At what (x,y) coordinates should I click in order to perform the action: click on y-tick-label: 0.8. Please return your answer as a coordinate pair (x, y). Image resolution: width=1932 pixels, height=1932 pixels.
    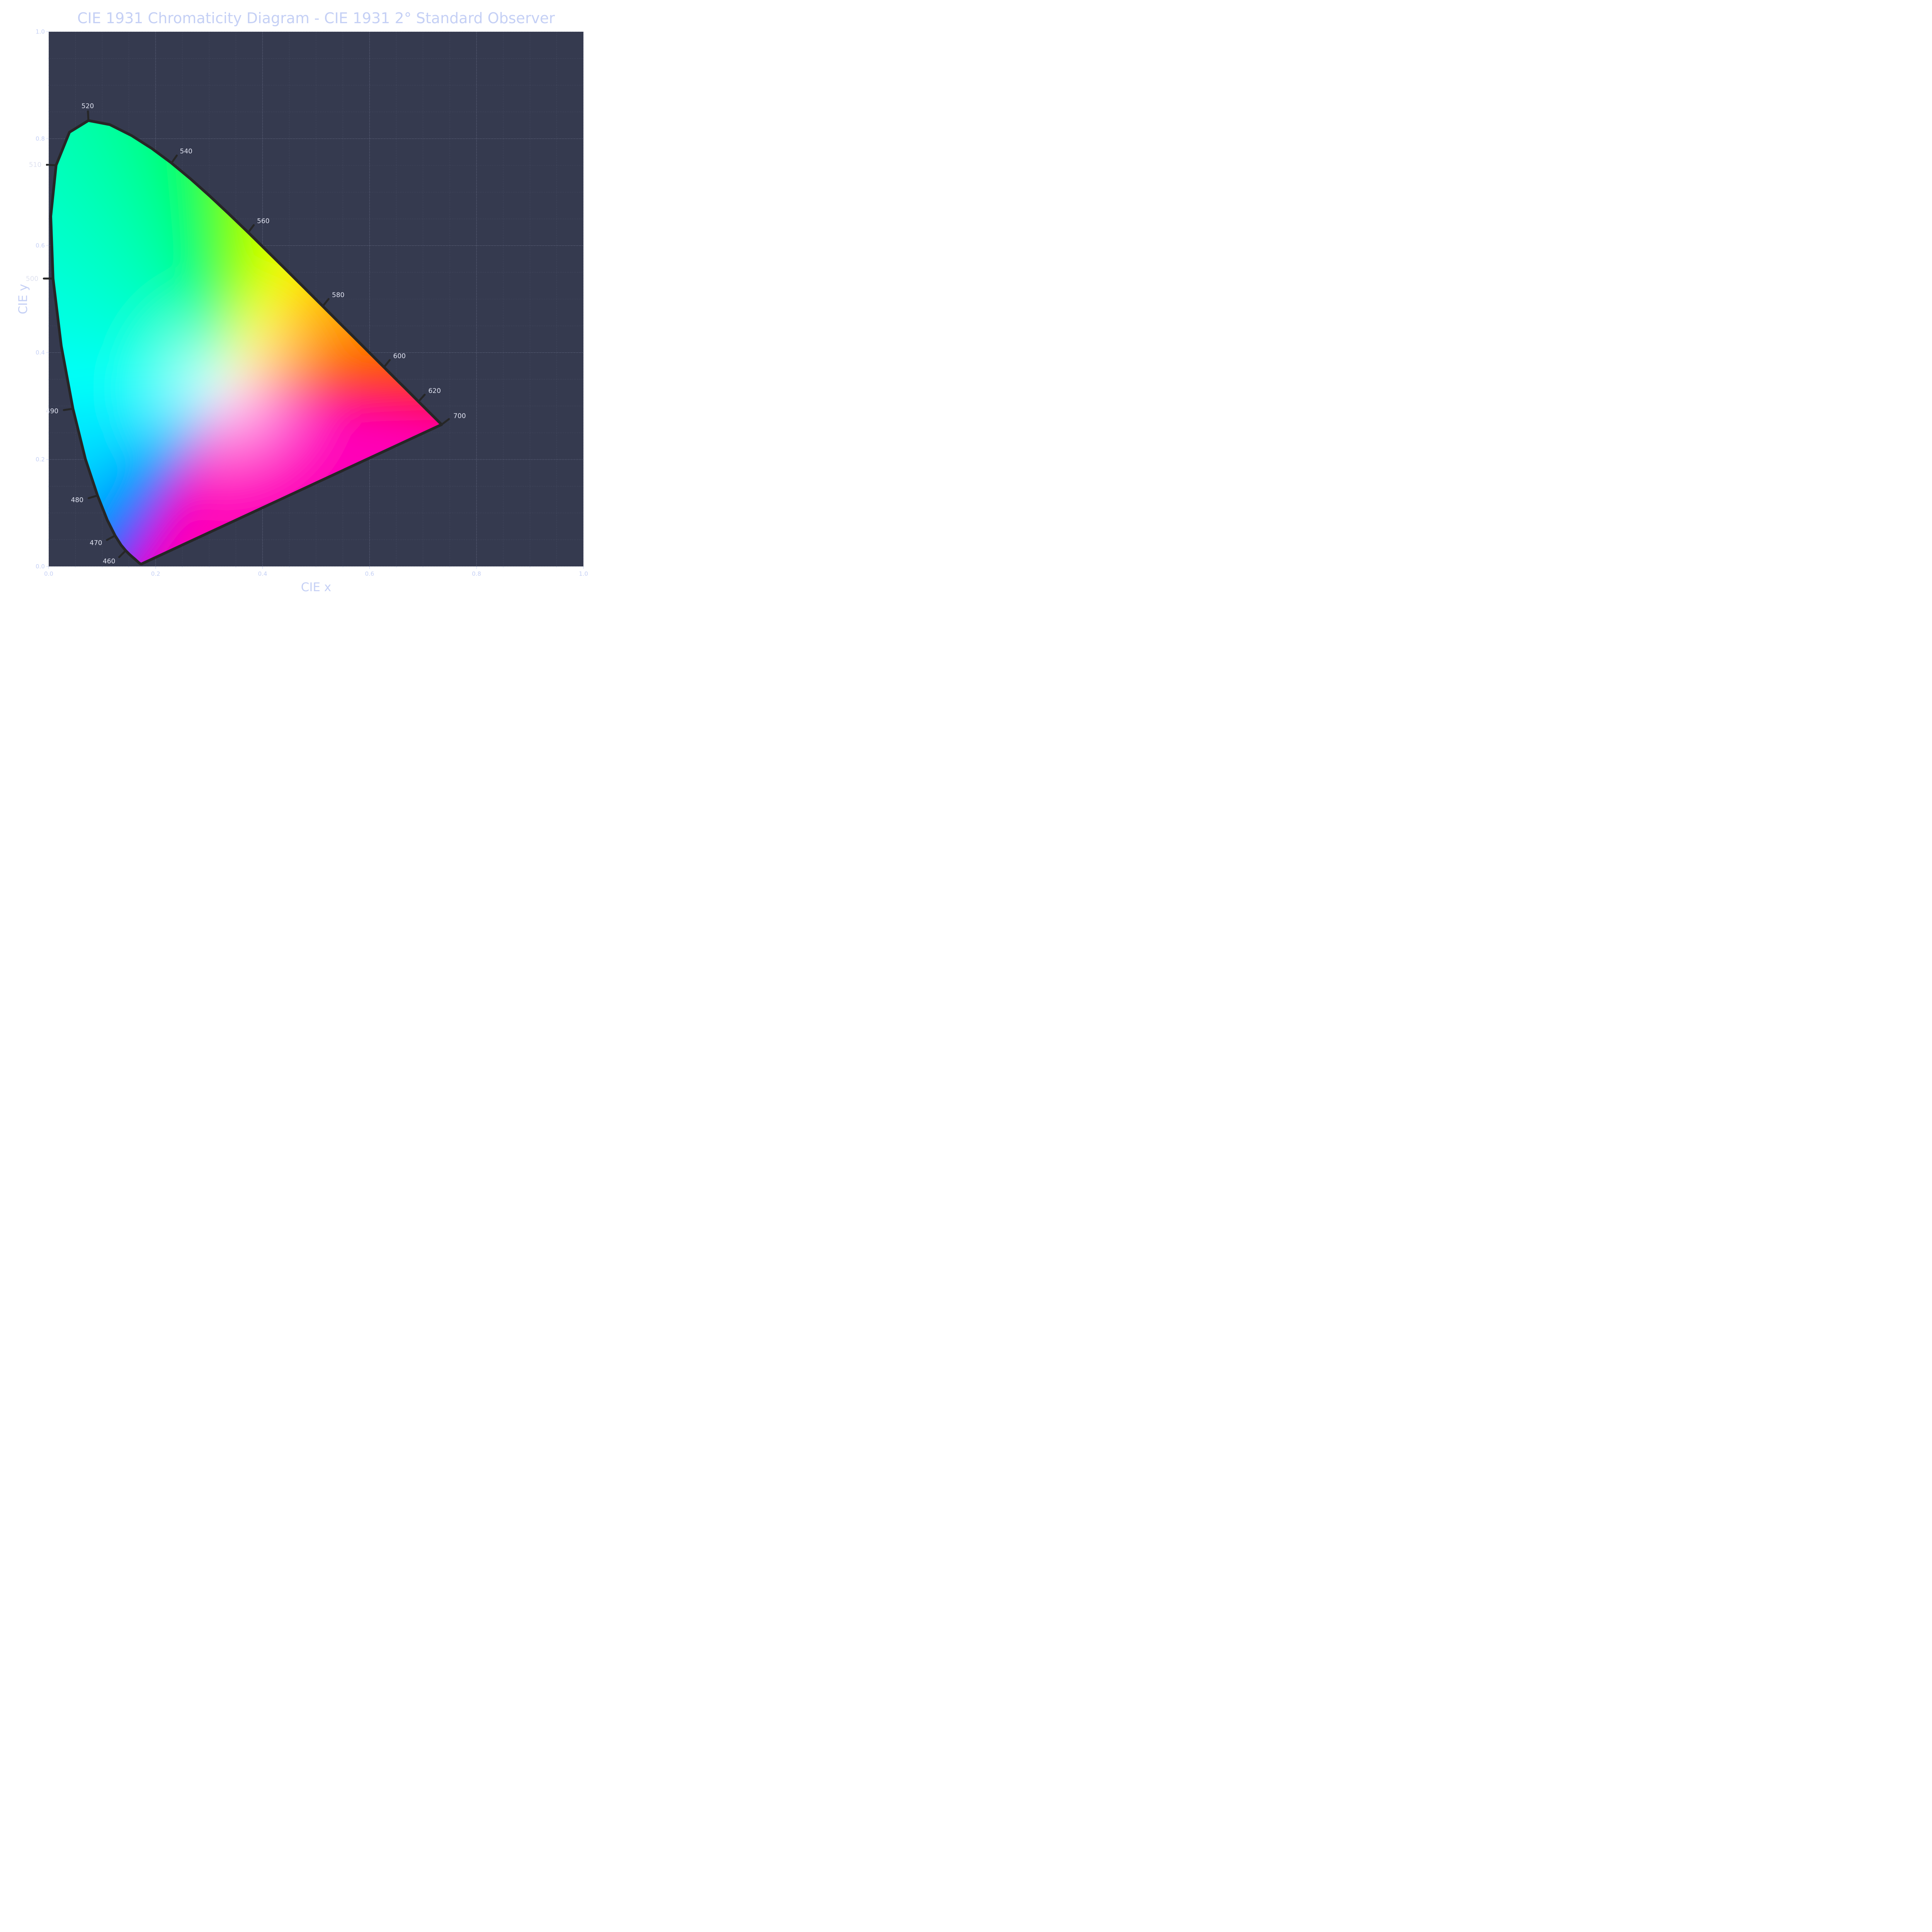
    Looking at the image, I should click on (41, 138).